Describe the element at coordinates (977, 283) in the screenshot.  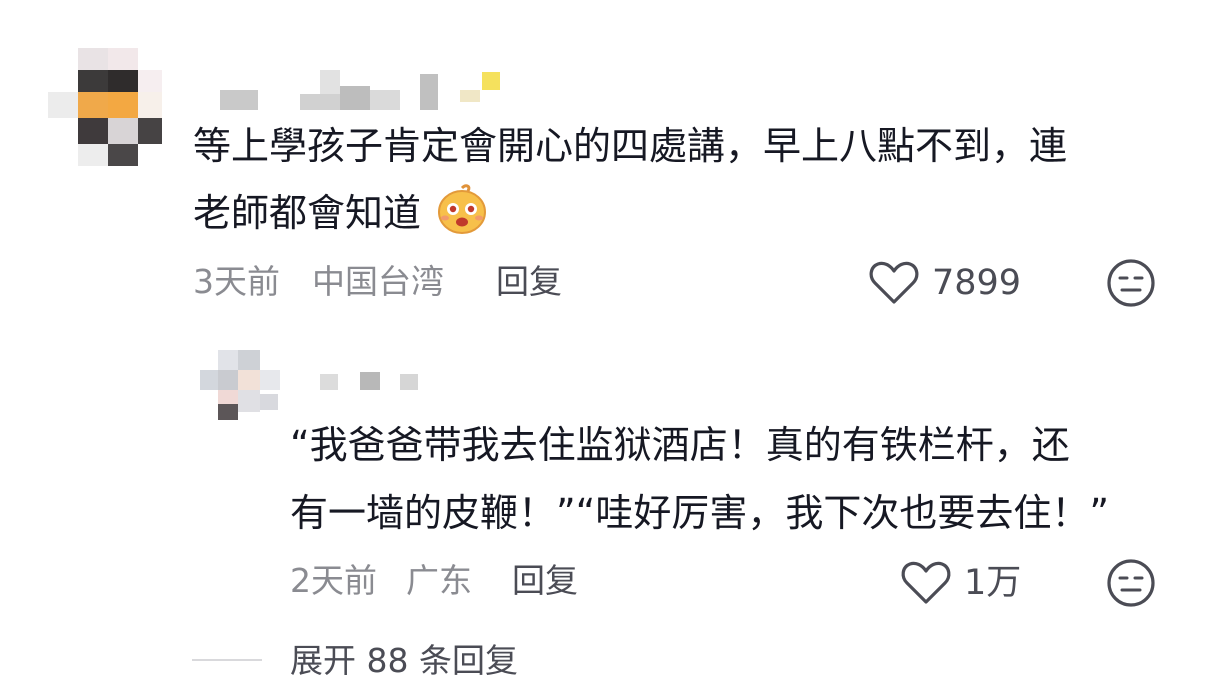
I see `like-count: 7899` at that location.